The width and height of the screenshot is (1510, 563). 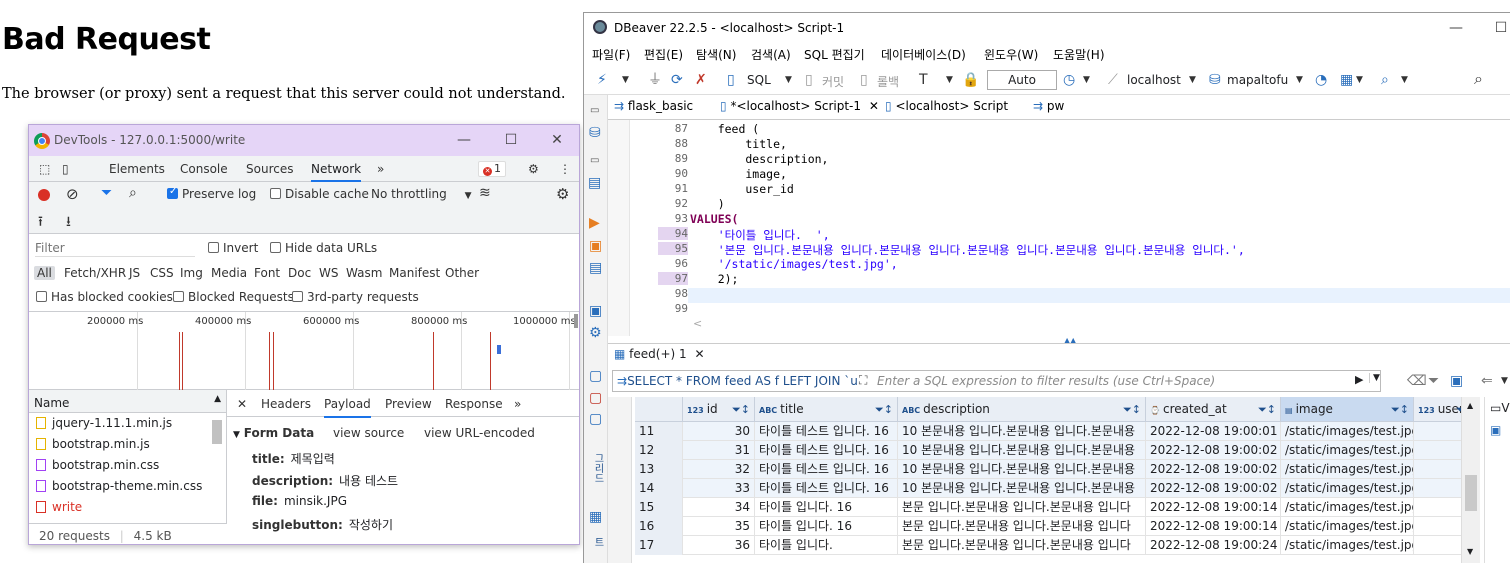 What do you see at coordinates (602, 80) in the screenshot?
I see `new-connection-icon: ⚡` at bounding box center [602, 80].